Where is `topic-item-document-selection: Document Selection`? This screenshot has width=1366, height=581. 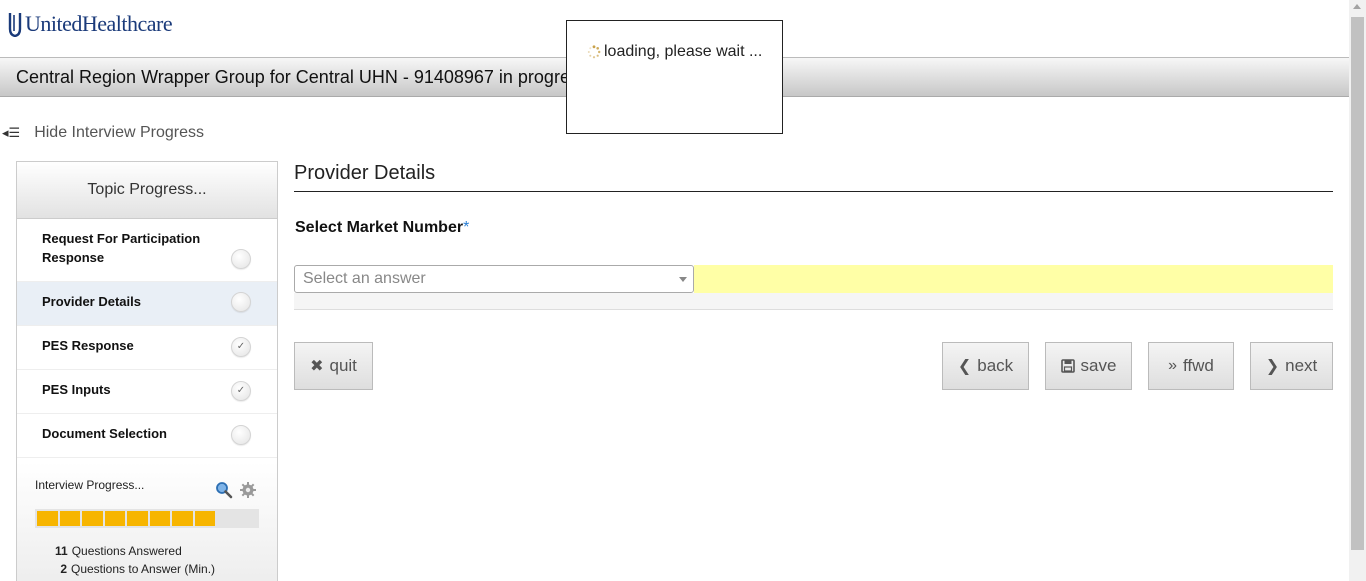 topic-item-document-selection: Document Selection is located at coordinates (147, 436).